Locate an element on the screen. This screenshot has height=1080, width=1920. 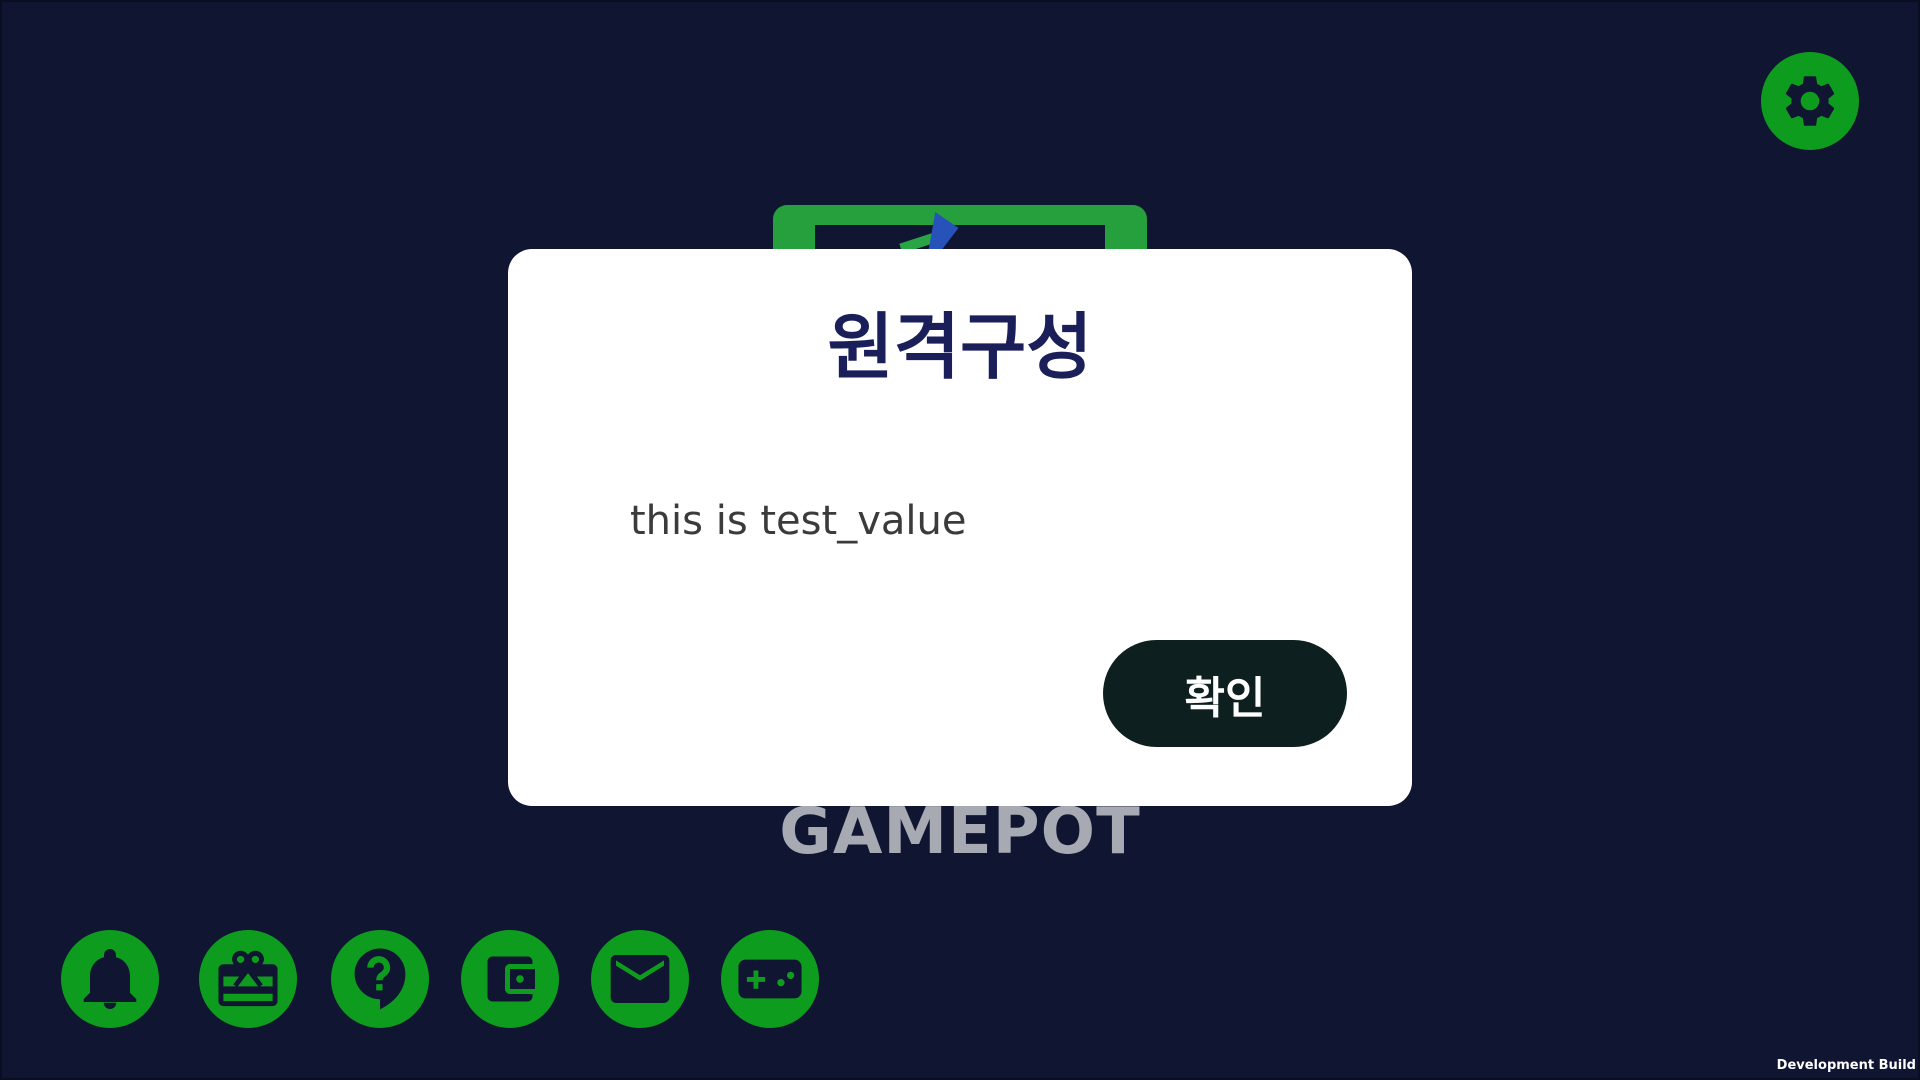
coupon-button is located at coordinates (248, 979).